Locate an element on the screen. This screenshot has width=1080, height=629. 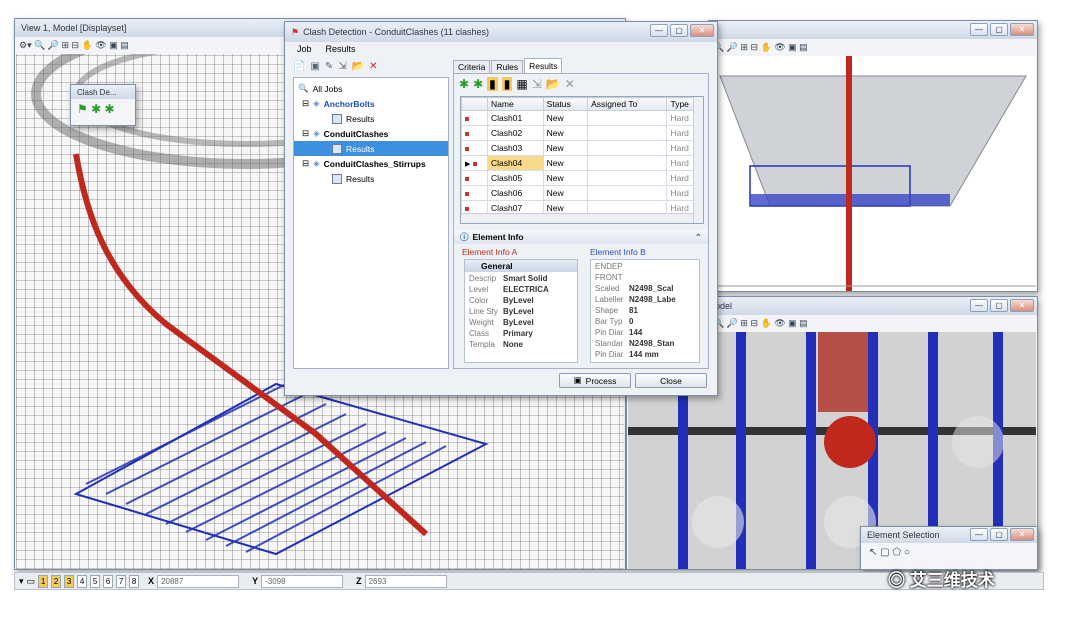
tree-results-selected: Results is located at coordinates (371, 148).